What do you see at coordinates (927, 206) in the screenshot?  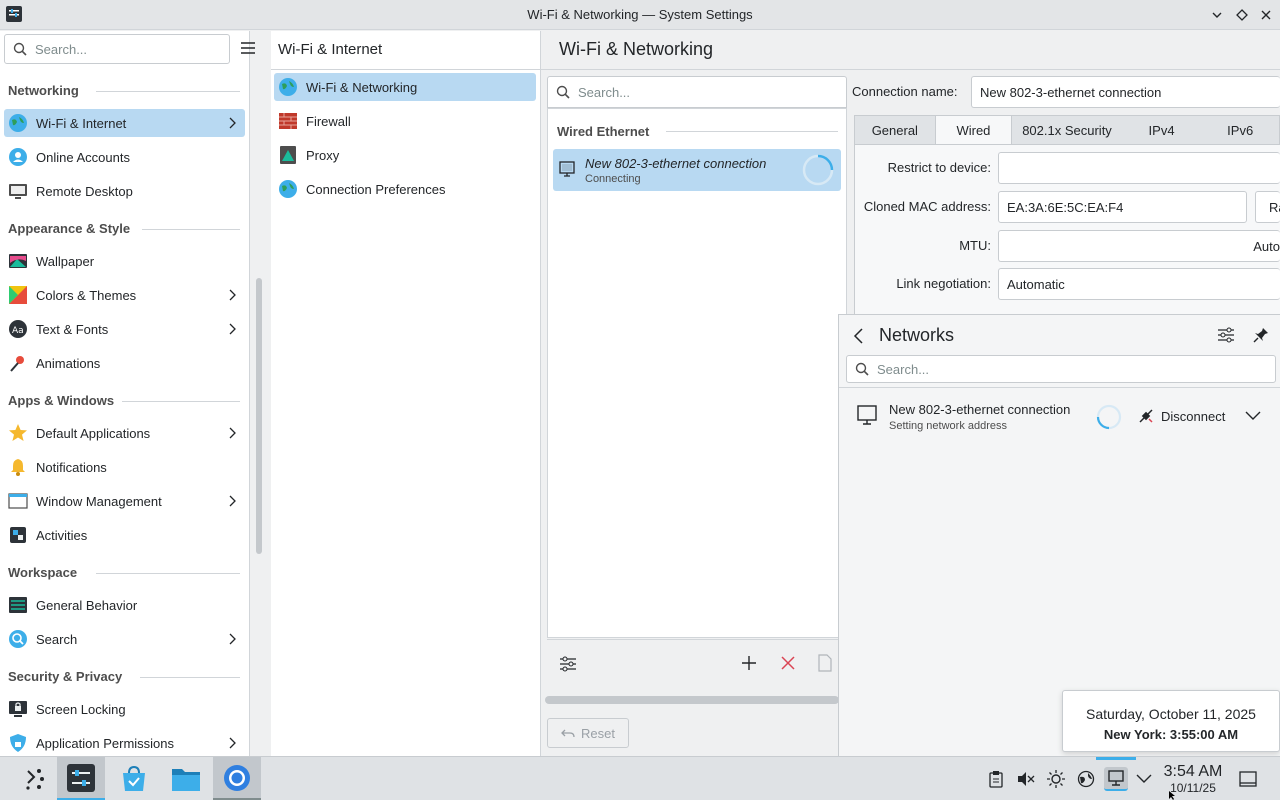 I see `cloned-mac-label: Cloned MAC address:` at bounding box center [927, 206].